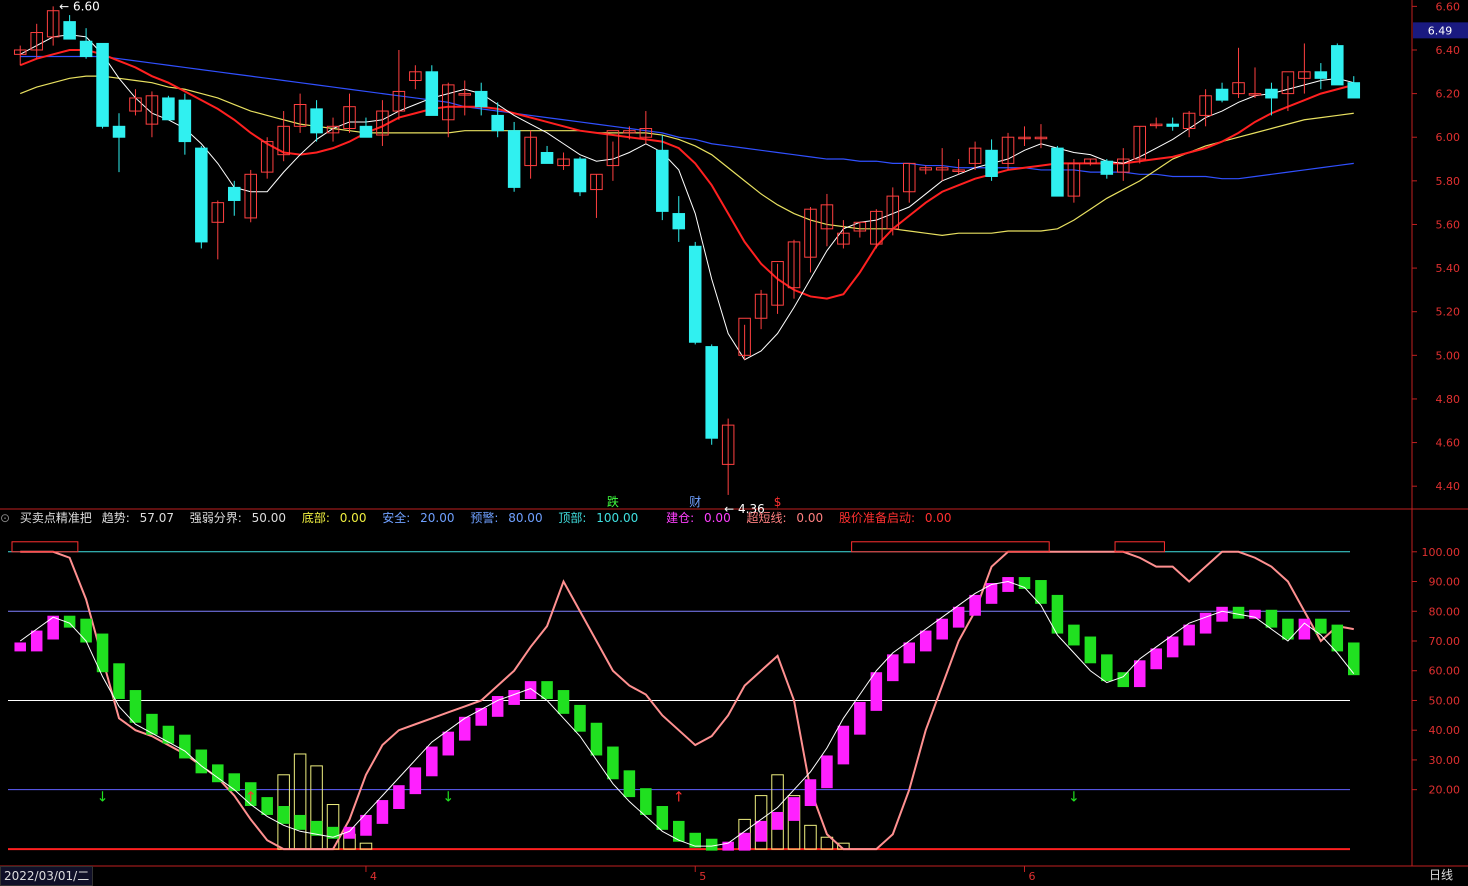 The width and height of the screenshot is (1468, 886). I want to click on collapse-icon: ⊙, so click(5, 518).